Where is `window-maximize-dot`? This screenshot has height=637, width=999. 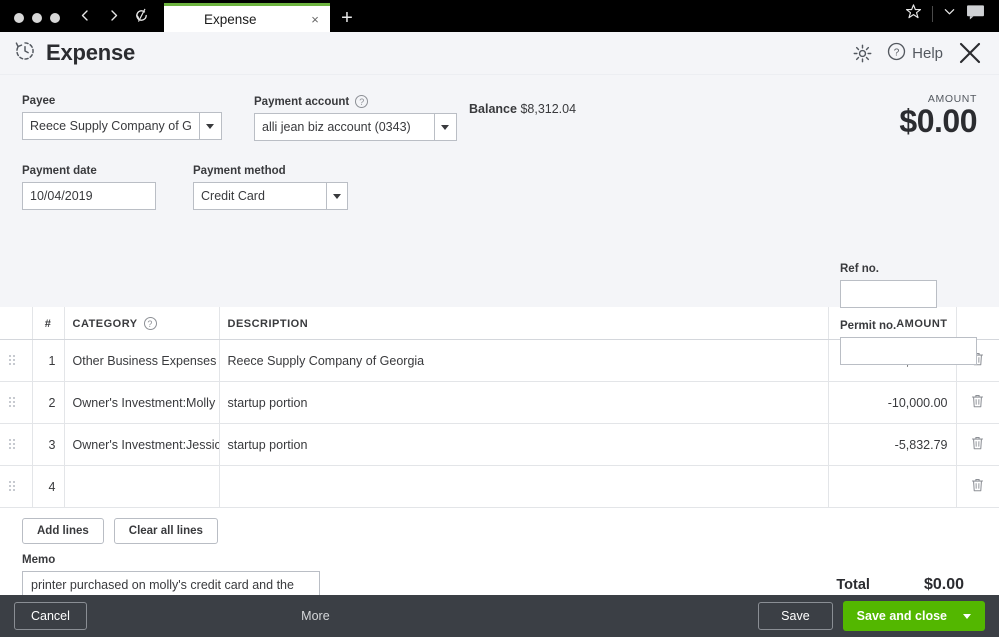
window-maximize-dot is located at coordinates (55, 18).